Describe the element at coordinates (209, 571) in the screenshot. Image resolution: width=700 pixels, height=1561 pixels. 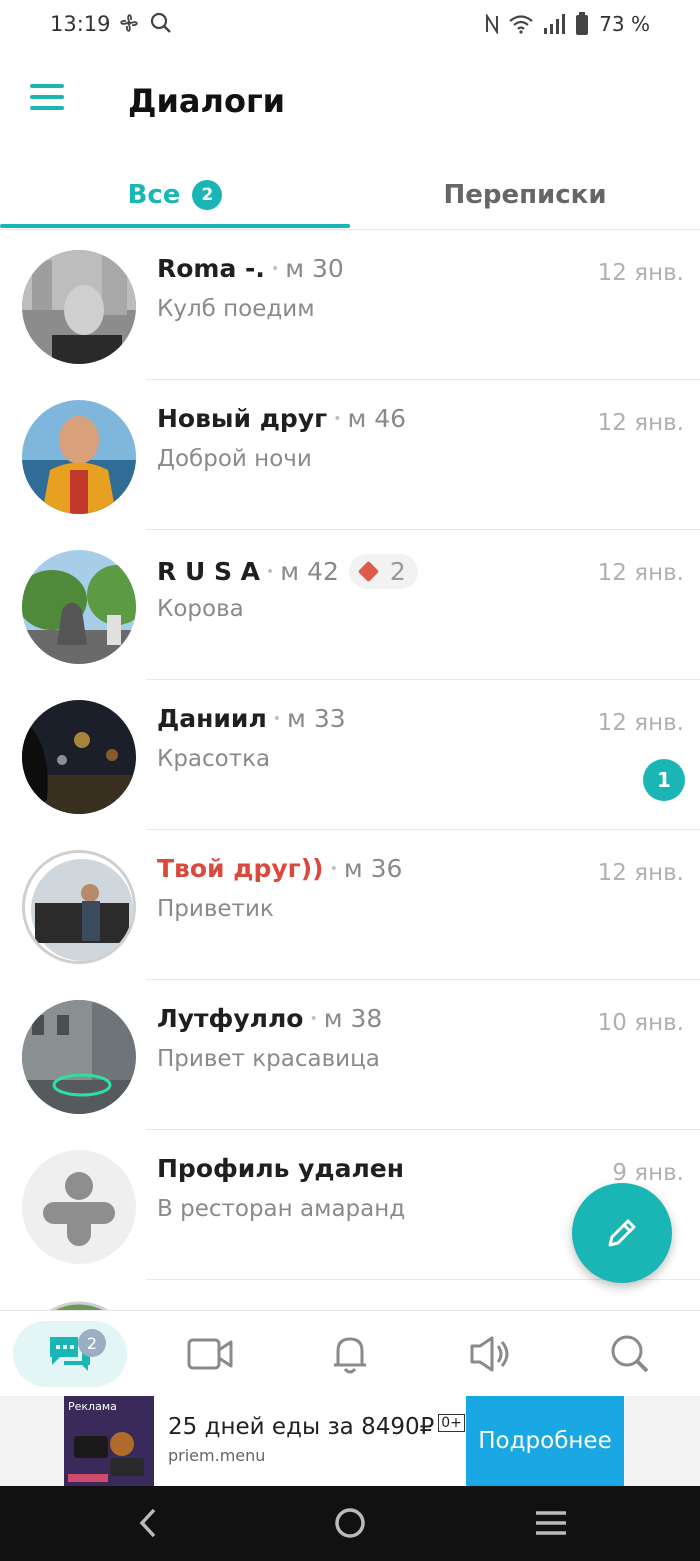
I see `contact-name: R U S A` at that location.